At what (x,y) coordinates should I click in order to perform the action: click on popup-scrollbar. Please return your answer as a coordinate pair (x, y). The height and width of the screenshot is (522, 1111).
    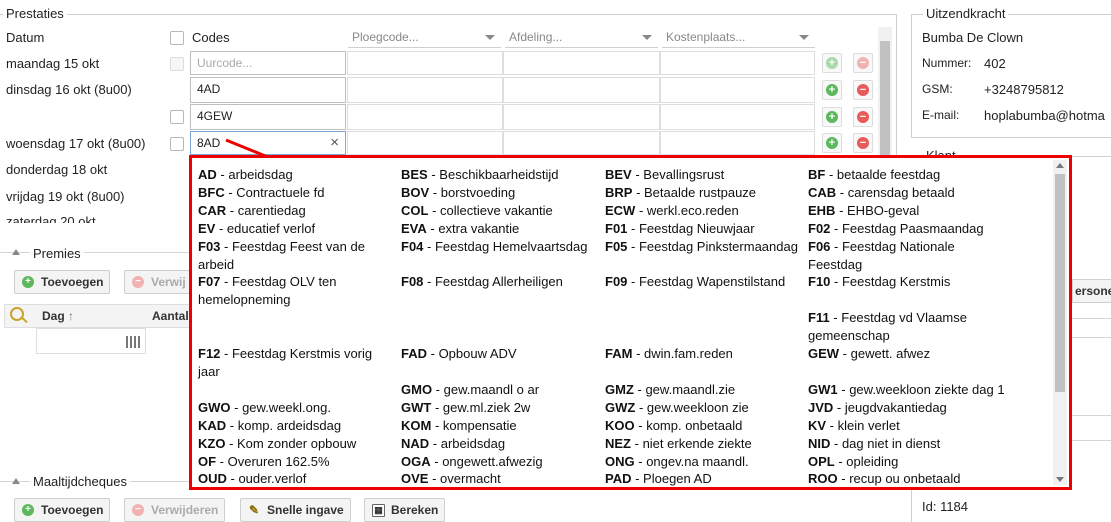
    Looking at the image, I should click on (1060, 322).